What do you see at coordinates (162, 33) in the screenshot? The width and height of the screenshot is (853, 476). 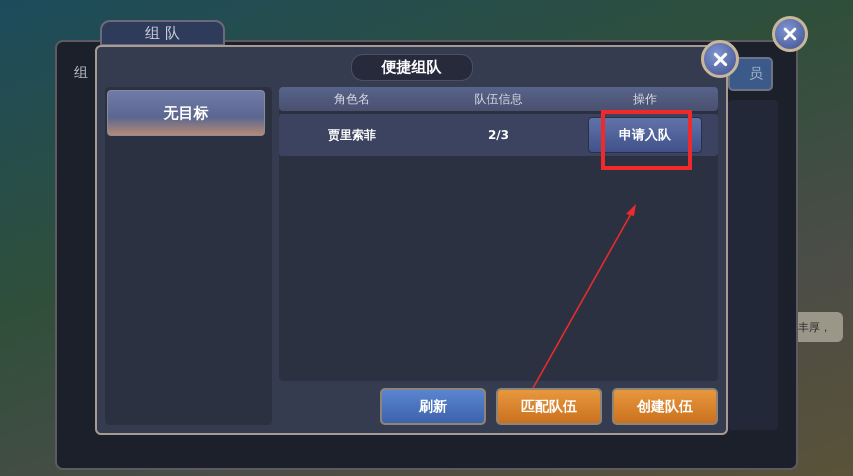 I see `window-tab: 组 队` at bounding box center [162, 33].